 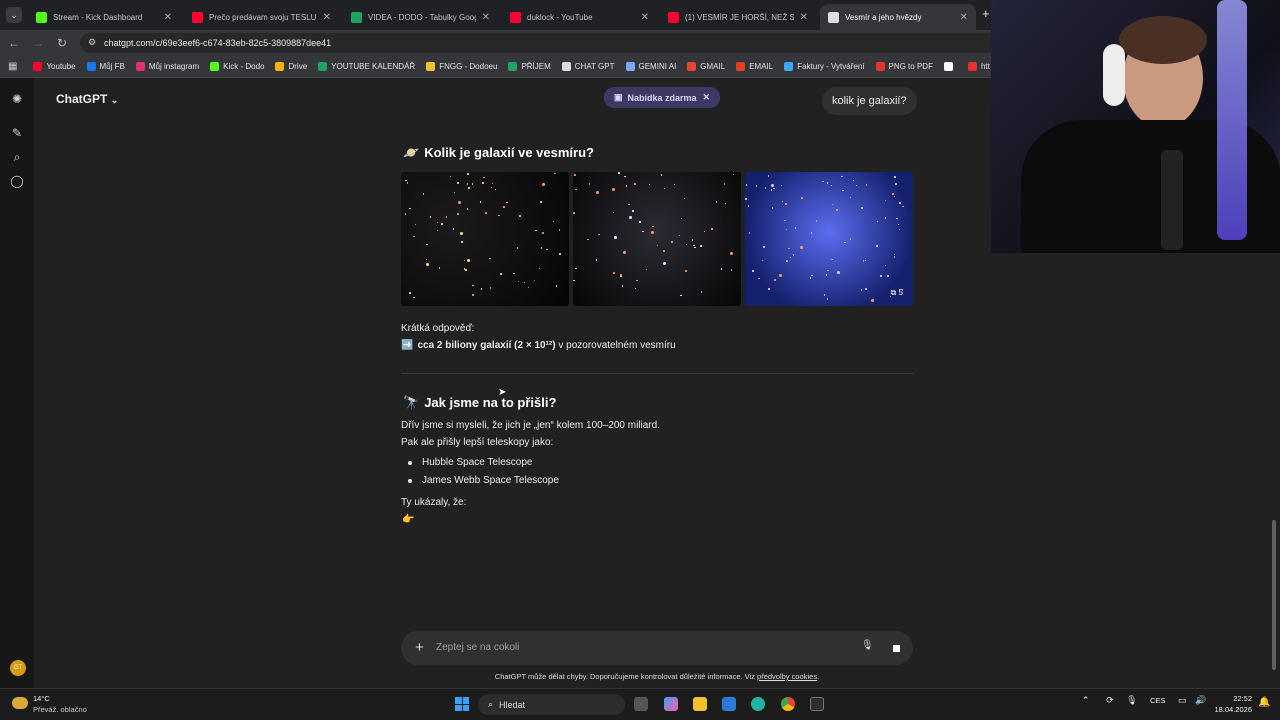 I want to click on scrollbar, so click(x=1274, y=595).